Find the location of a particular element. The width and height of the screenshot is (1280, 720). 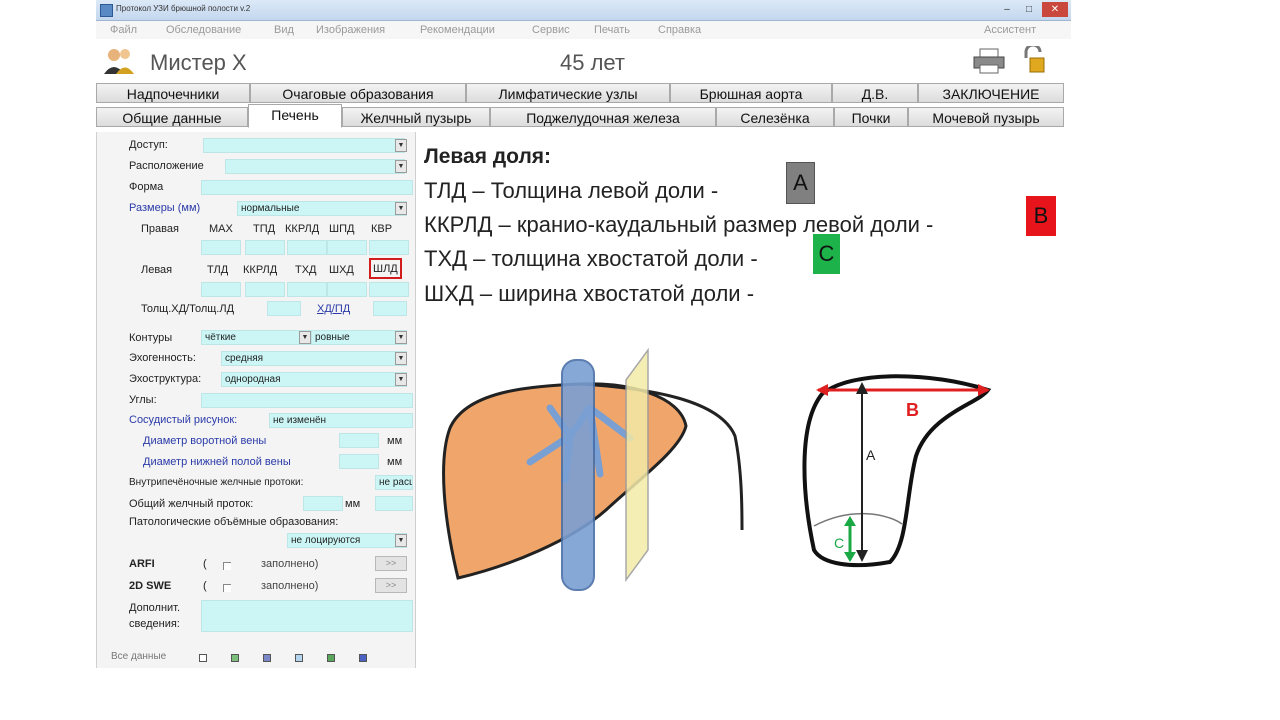

angles-field is located at coordinates (307, 400).